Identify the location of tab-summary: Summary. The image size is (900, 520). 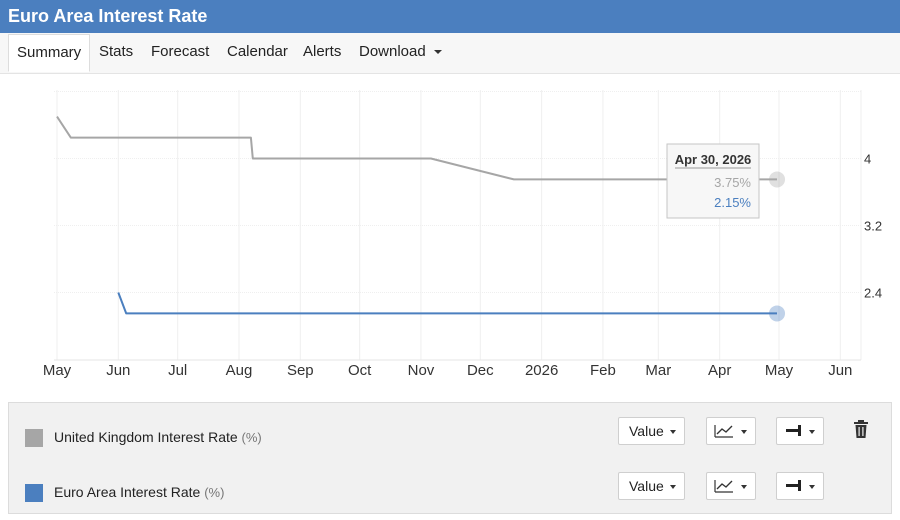
(49, 53).